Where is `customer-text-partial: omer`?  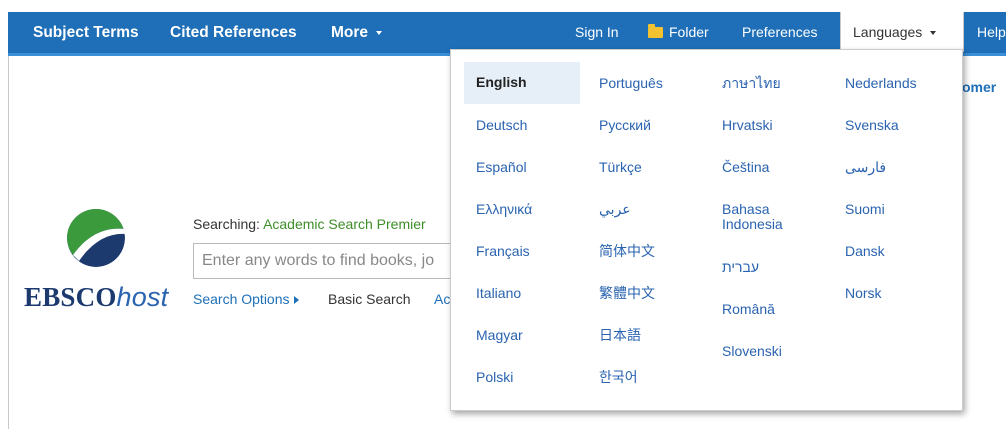 customer-text-partial: omer is located at coordinates (979, 87).